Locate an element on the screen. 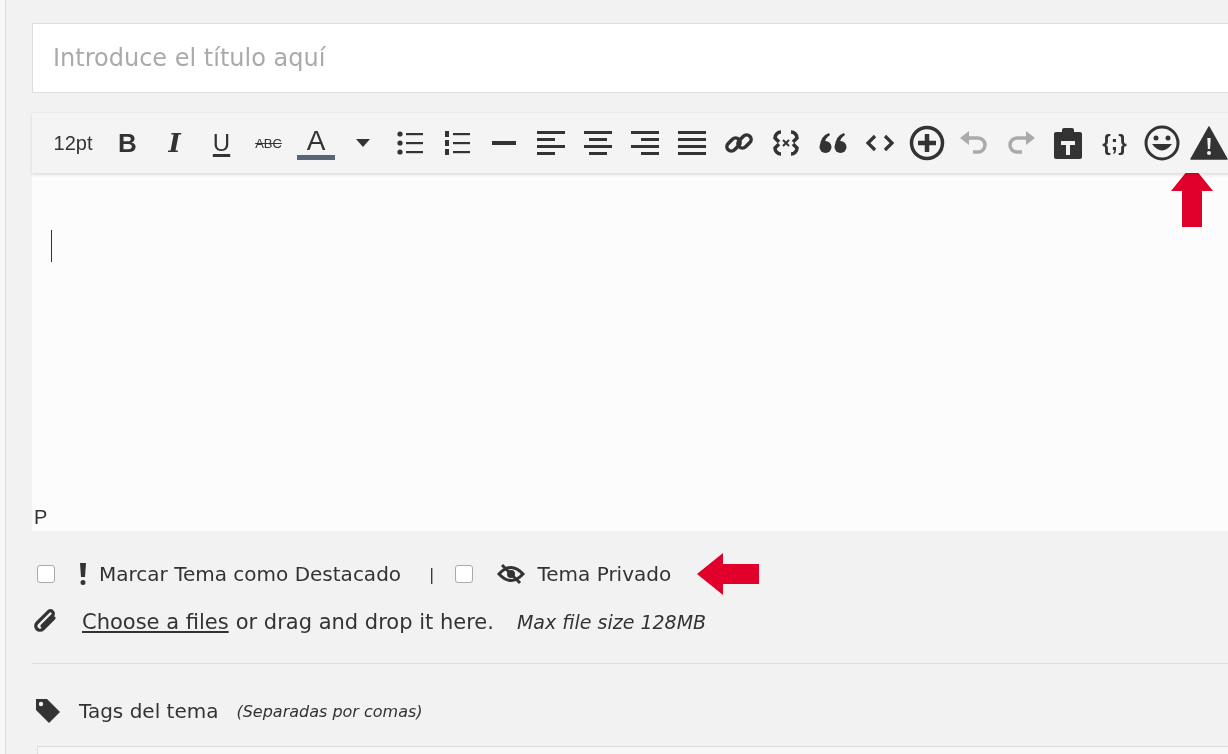  upload-hint: or drag and drop it here. is located at coordinates (364, 622).